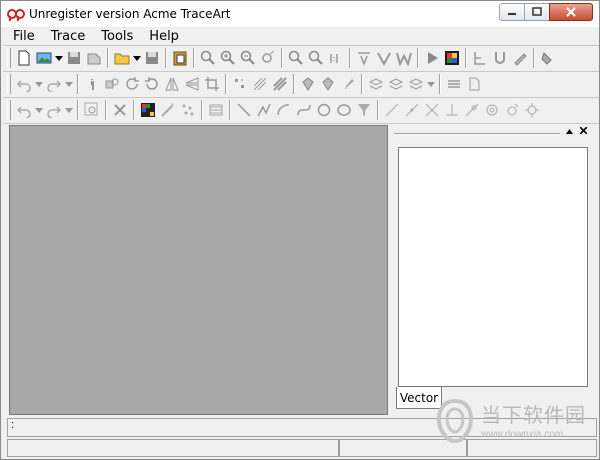  What do you see at coordinates (431, 84) in the screenshot?
I see `layer-dropdown` at bounding box center [431, 84].